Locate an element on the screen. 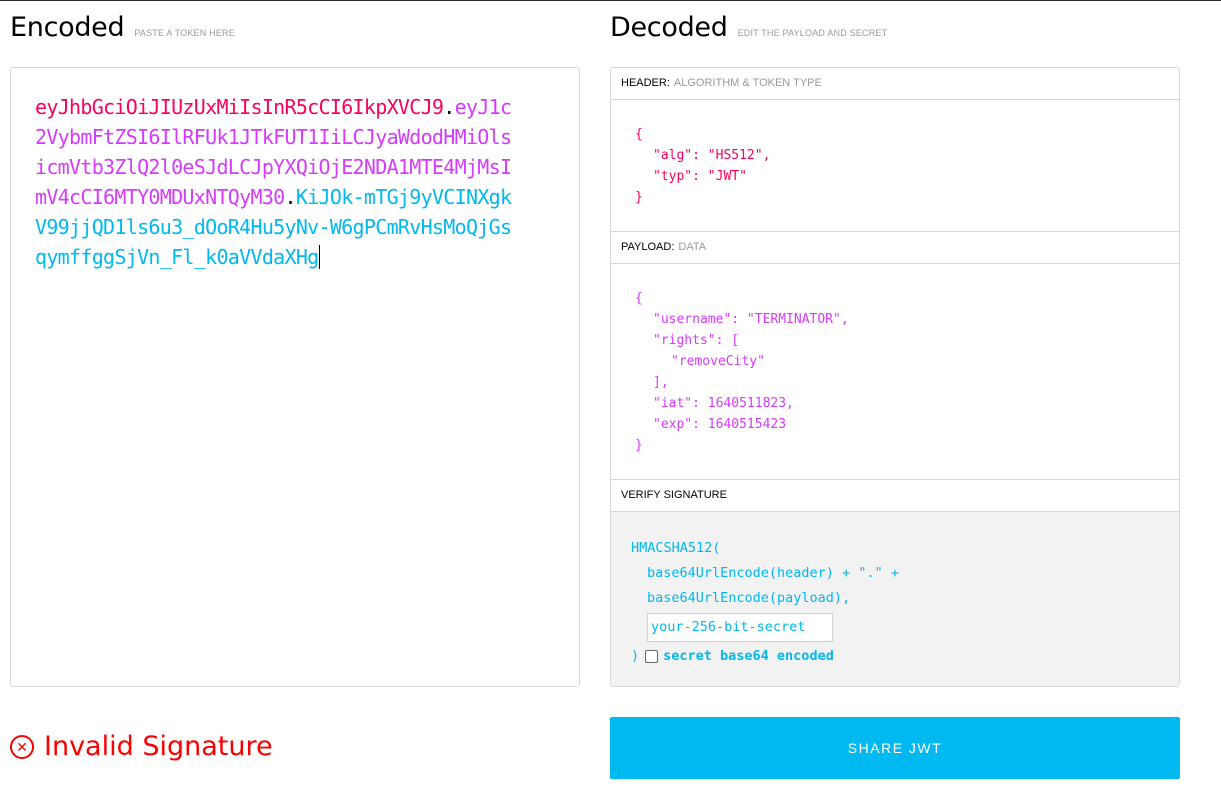  json-line: "username": "TERMINATOR", is located at coordinates (751, 319).